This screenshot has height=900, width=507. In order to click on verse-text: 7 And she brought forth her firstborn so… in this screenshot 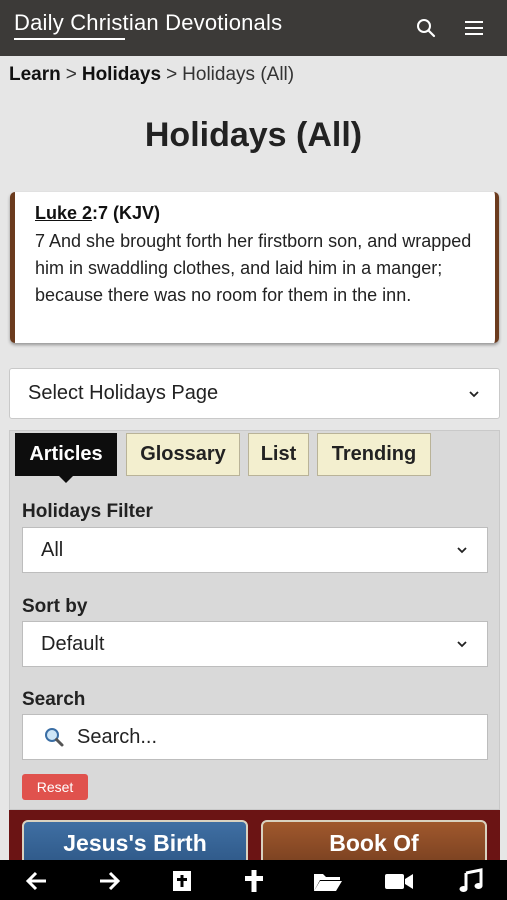, I will do `click(253, 268)`.